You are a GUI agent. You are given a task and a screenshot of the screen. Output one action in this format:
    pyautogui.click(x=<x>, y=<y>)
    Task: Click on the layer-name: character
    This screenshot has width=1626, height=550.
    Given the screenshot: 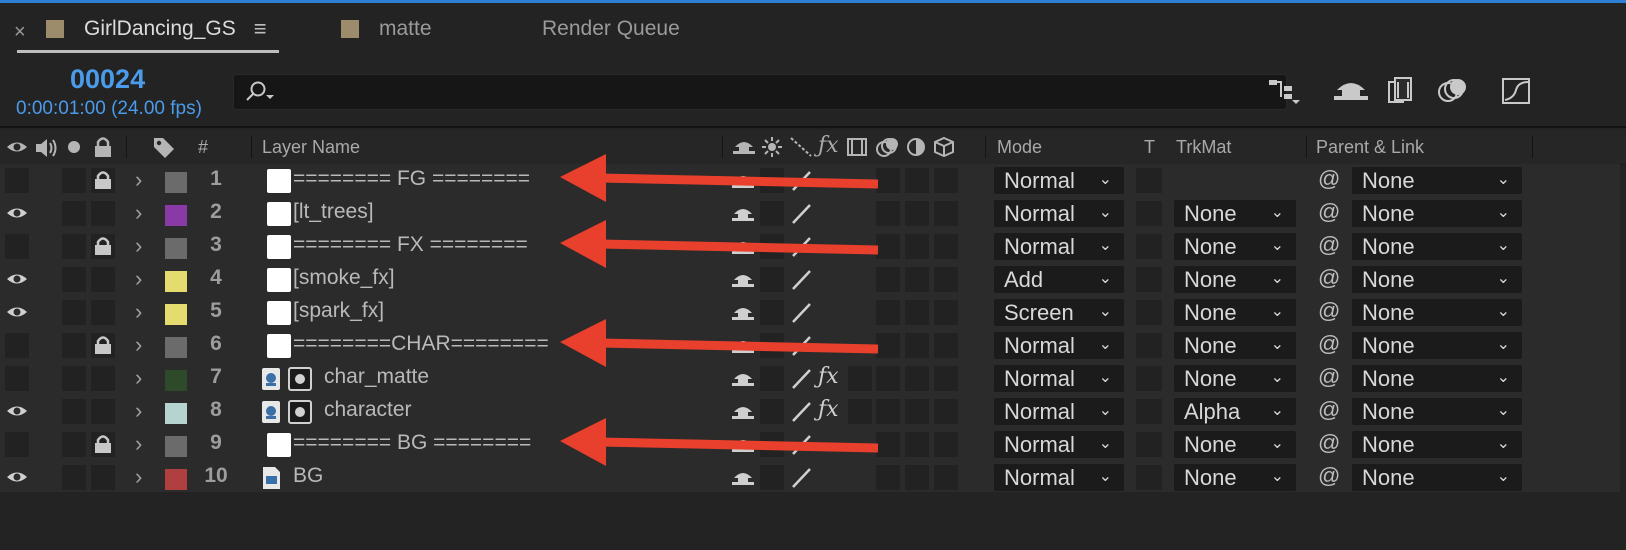 What is the action you would take?
    pyautogui.click(x=368, y=410)
    